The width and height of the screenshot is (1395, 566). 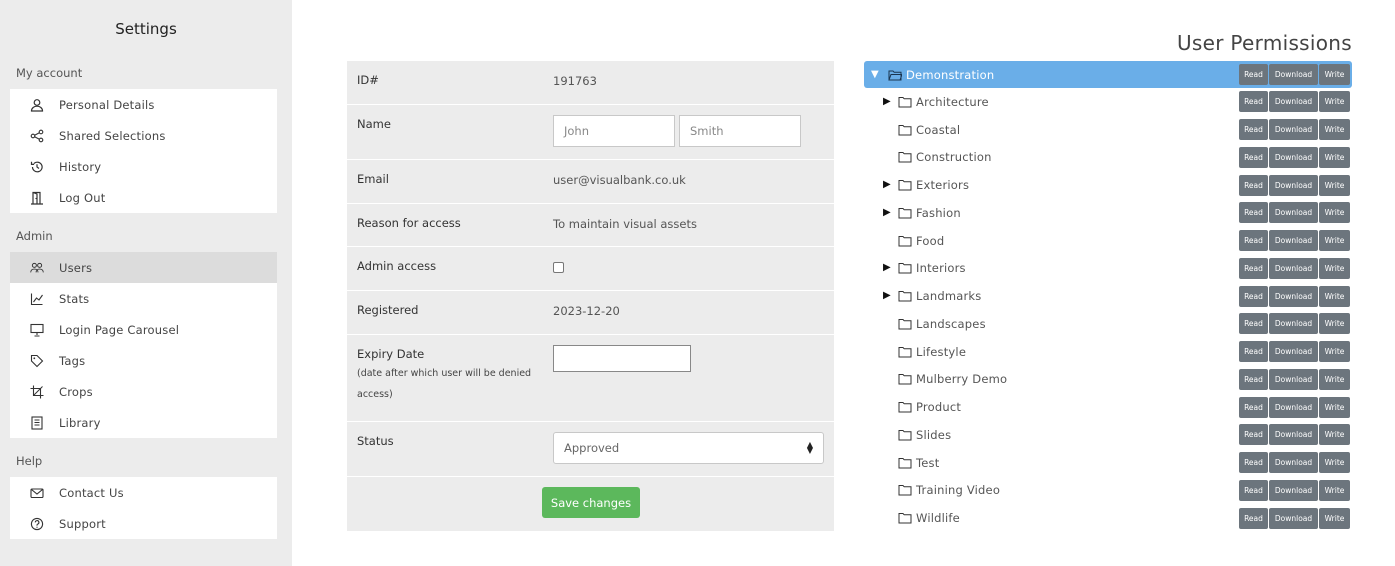 What do you see at coordinates (1108, 185) in the screenshot?
I see `tree-row-folder: ▶ Exteriors Read Download Write` at bounding box center [1108, 185].